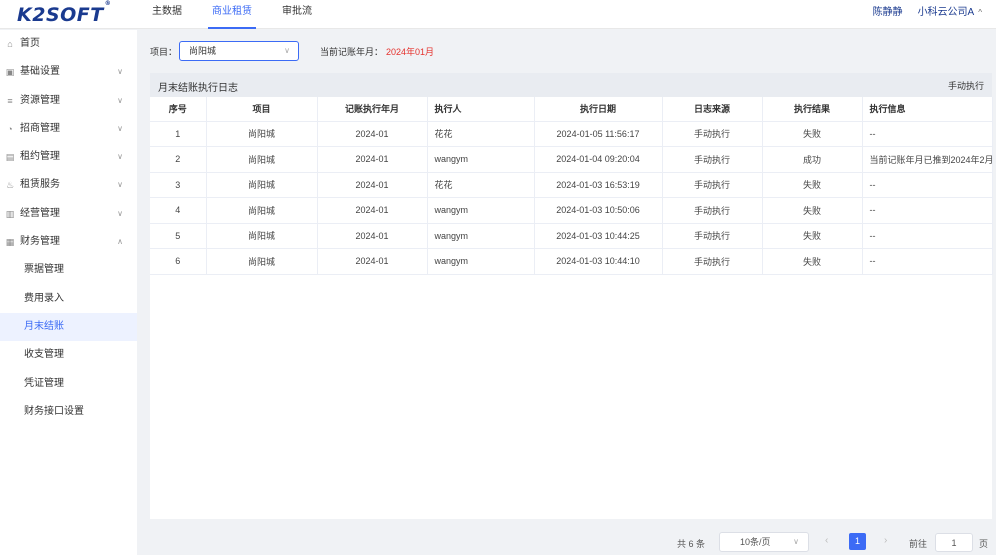  I want to click on sidebar-item-label: 财务管理, so click(40, 242).